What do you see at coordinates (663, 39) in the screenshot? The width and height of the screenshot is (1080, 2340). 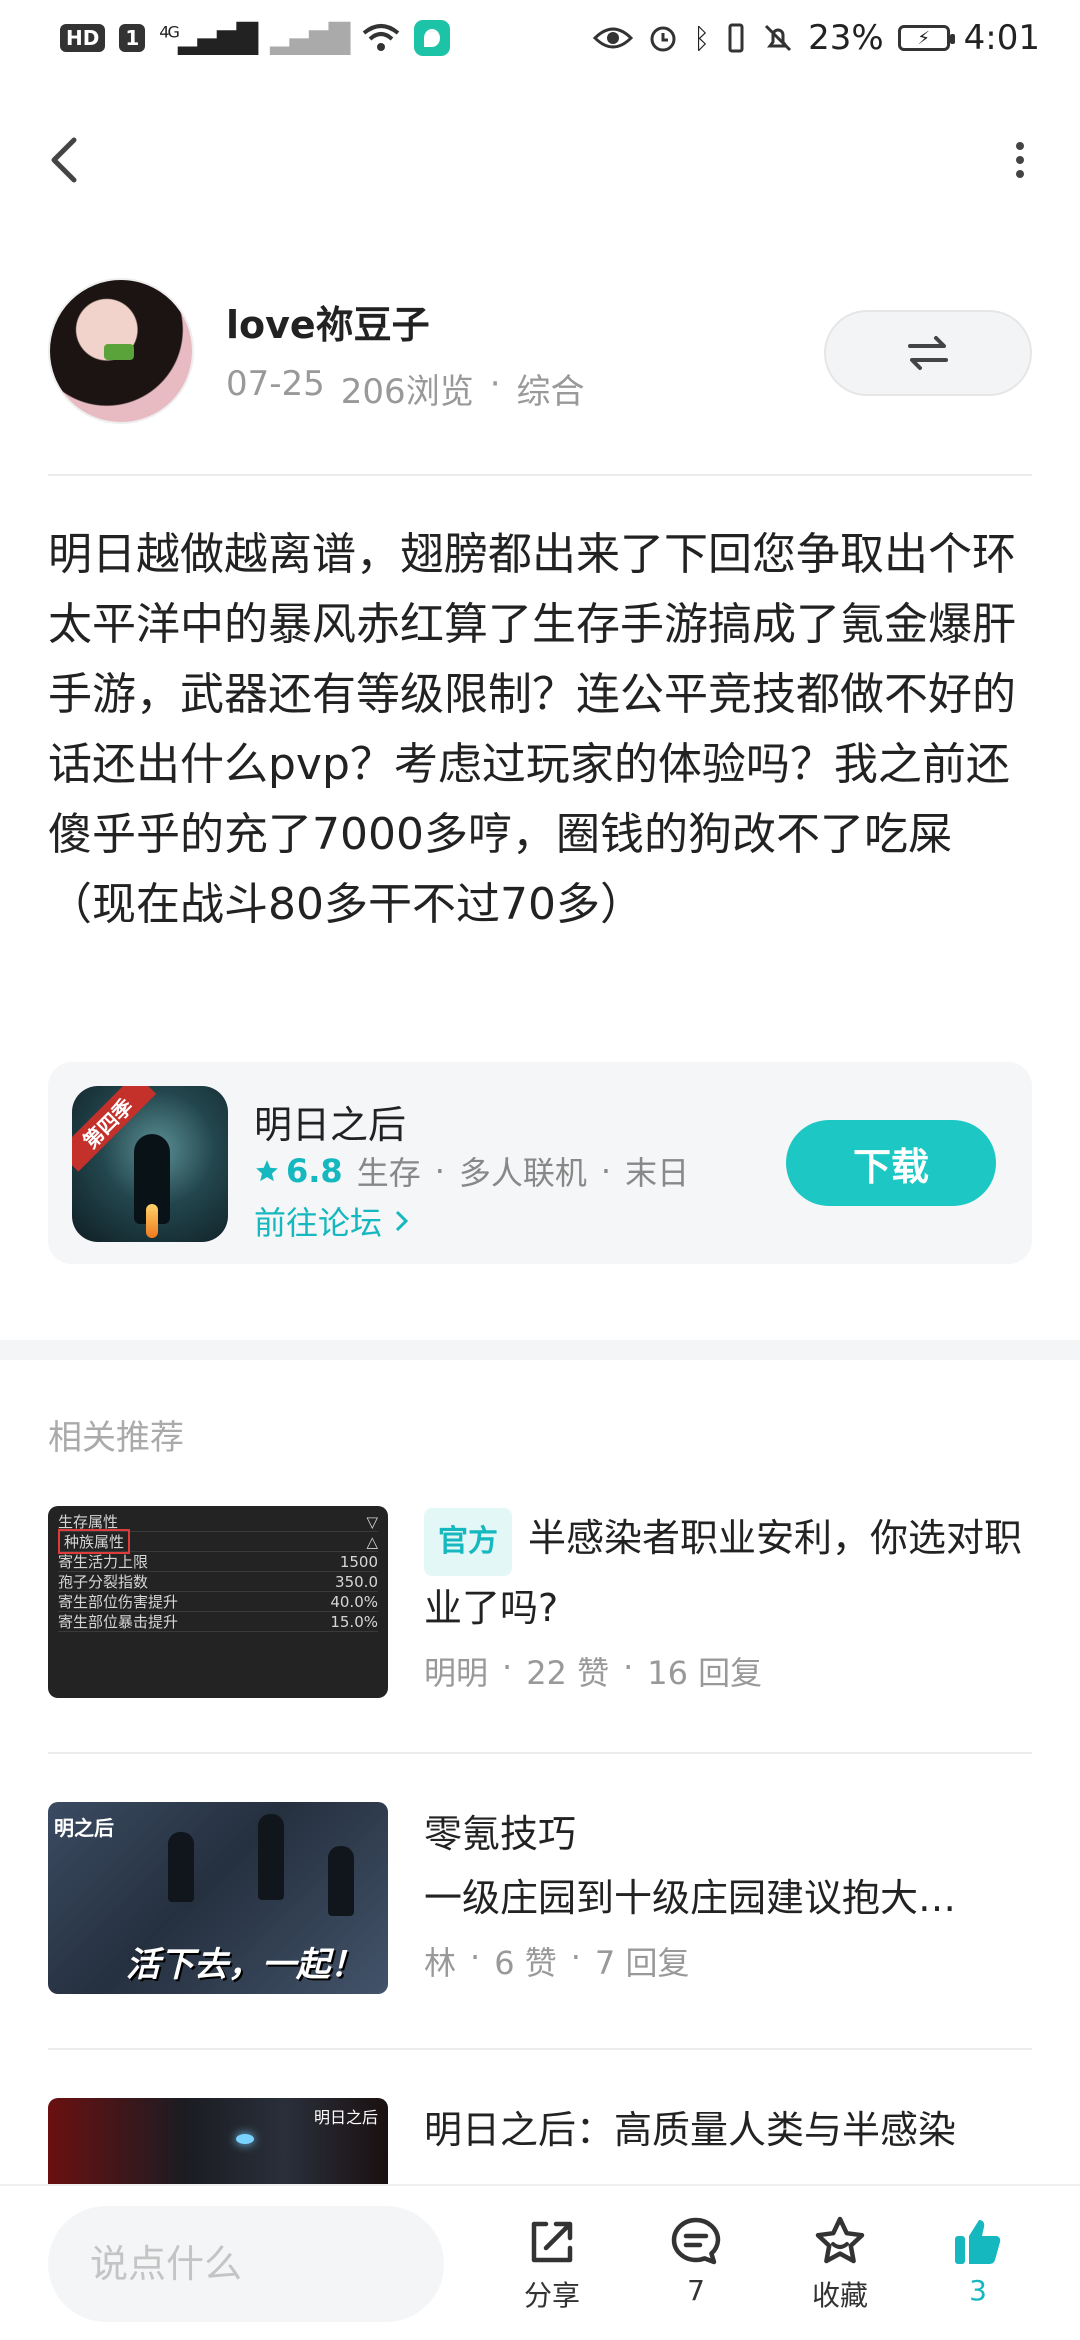 I see `alarm-icon` at bounding box center [663, 39].